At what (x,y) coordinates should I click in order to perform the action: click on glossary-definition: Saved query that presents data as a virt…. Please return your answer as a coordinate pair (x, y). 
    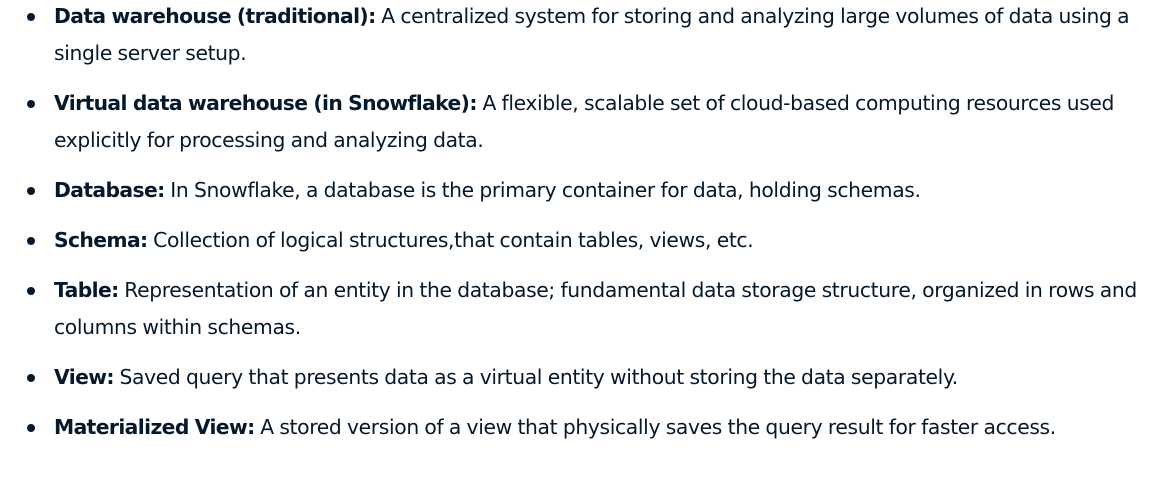
    Looking at the image, I should click on (539, 377).